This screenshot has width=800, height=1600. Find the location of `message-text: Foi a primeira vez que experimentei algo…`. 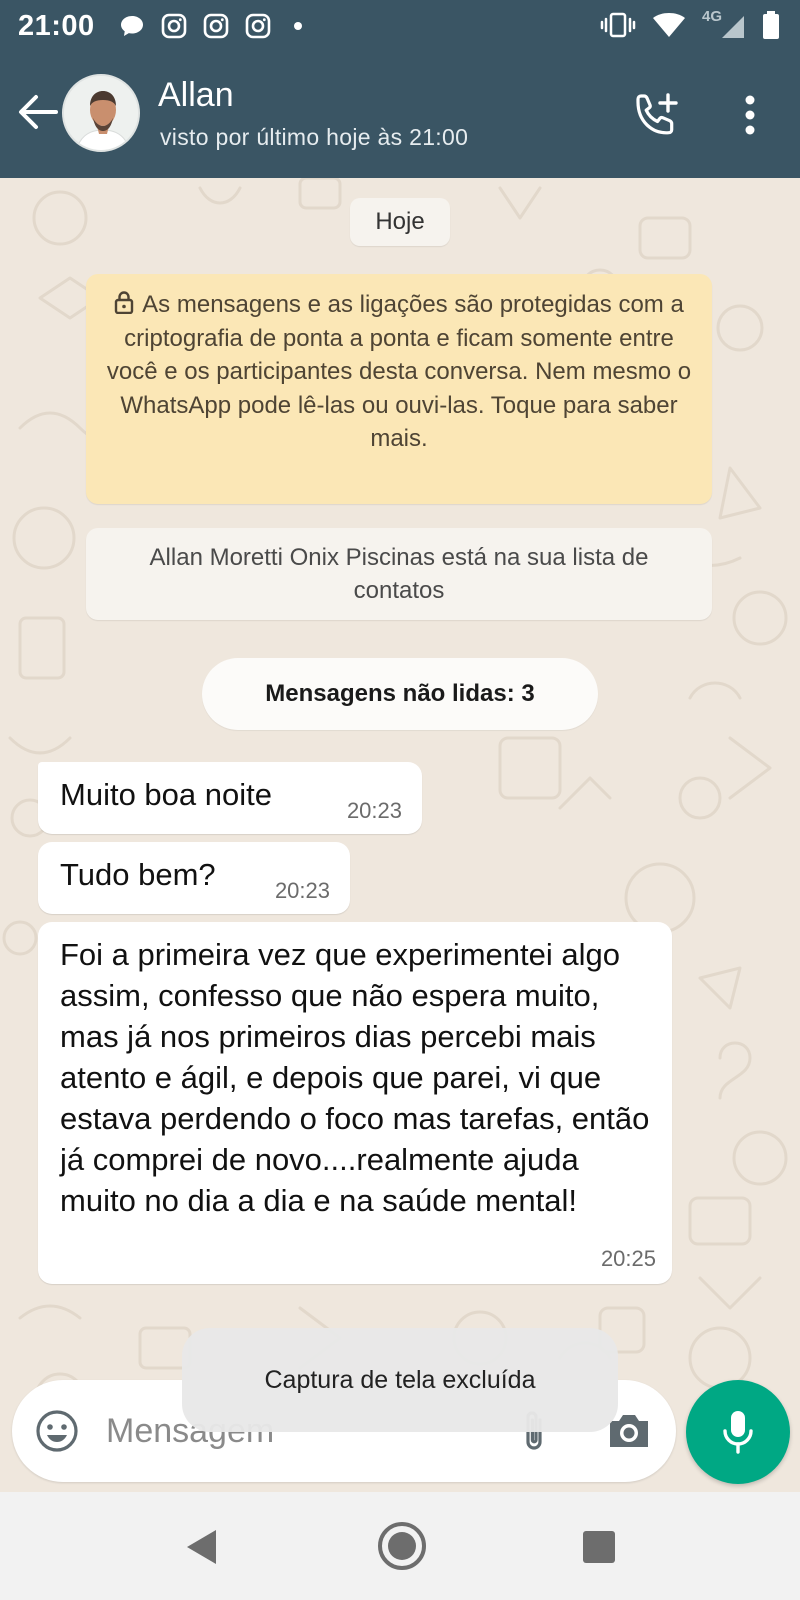

message-text: Foi a primeira vez que experimentei algo… is located at coordinates (355, 1077).